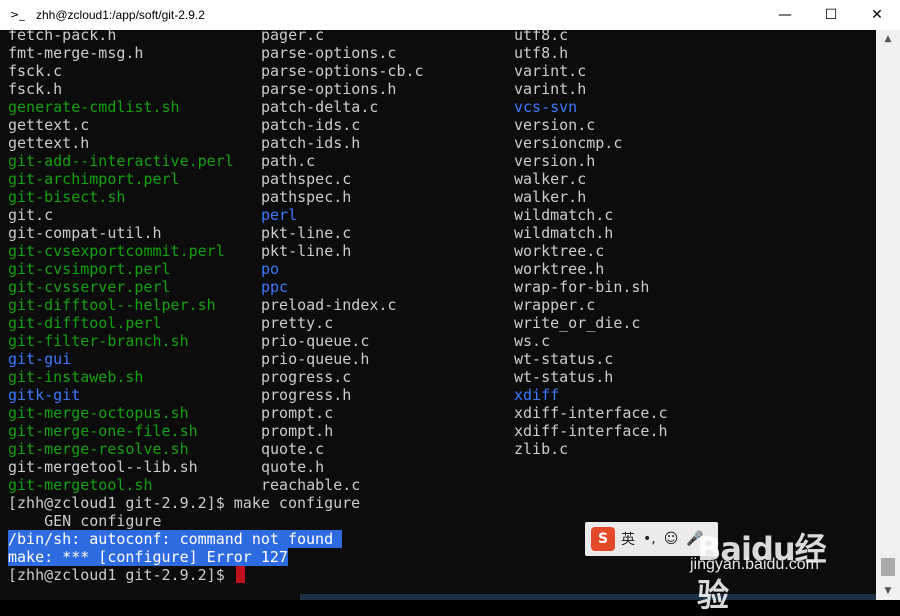 Image resolution: width=900 pixels, height=616 pixels. Describe the element at coordinates (555, 305) in the screenshot. I see `file-entry: wrapper.c` at that location.